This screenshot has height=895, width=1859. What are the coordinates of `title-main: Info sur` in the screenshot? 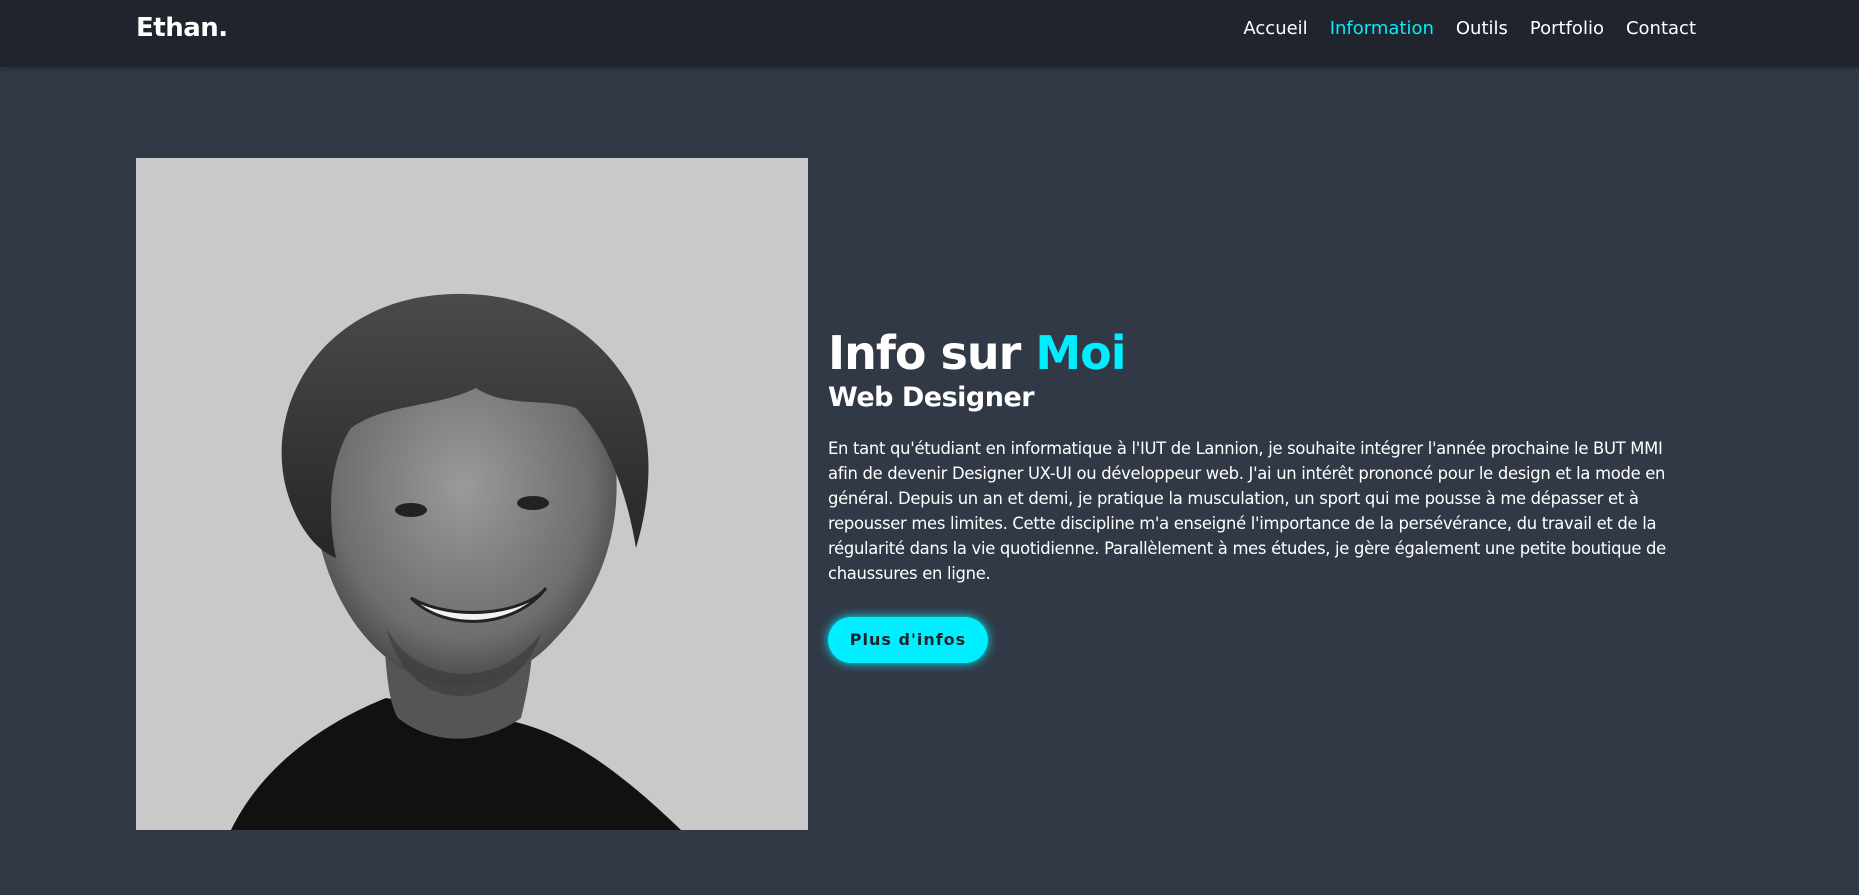 It's located at (932, 353).